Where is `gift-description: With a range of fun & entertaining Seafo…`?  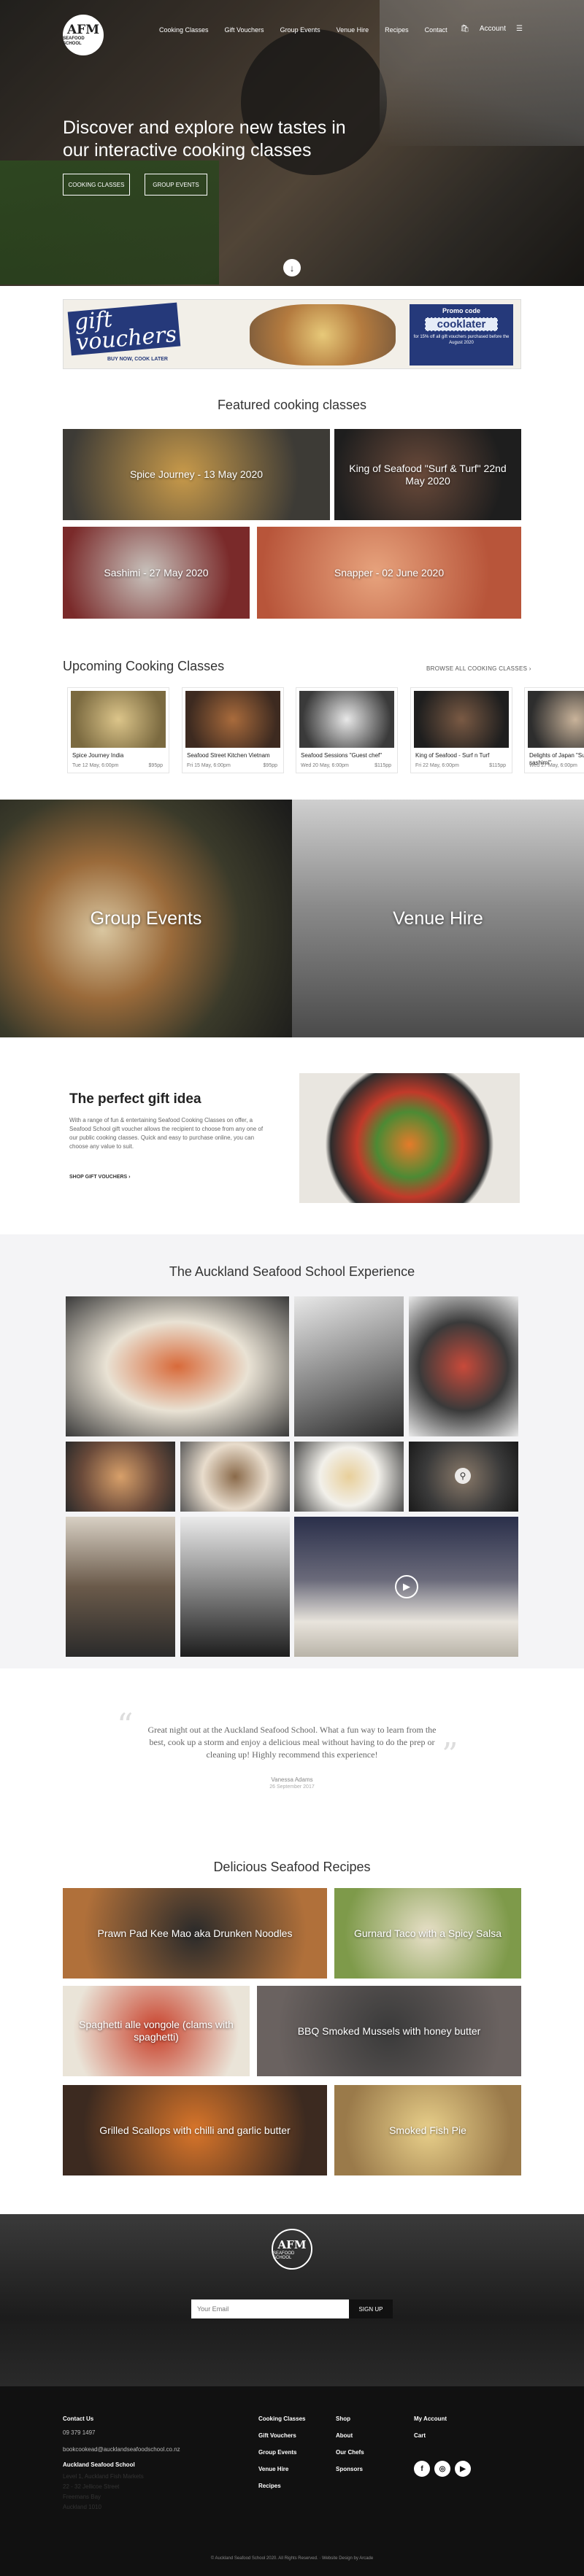 gift-description: With a range of fun & entertaining Seafo… is located at coordinates (166, 1133).